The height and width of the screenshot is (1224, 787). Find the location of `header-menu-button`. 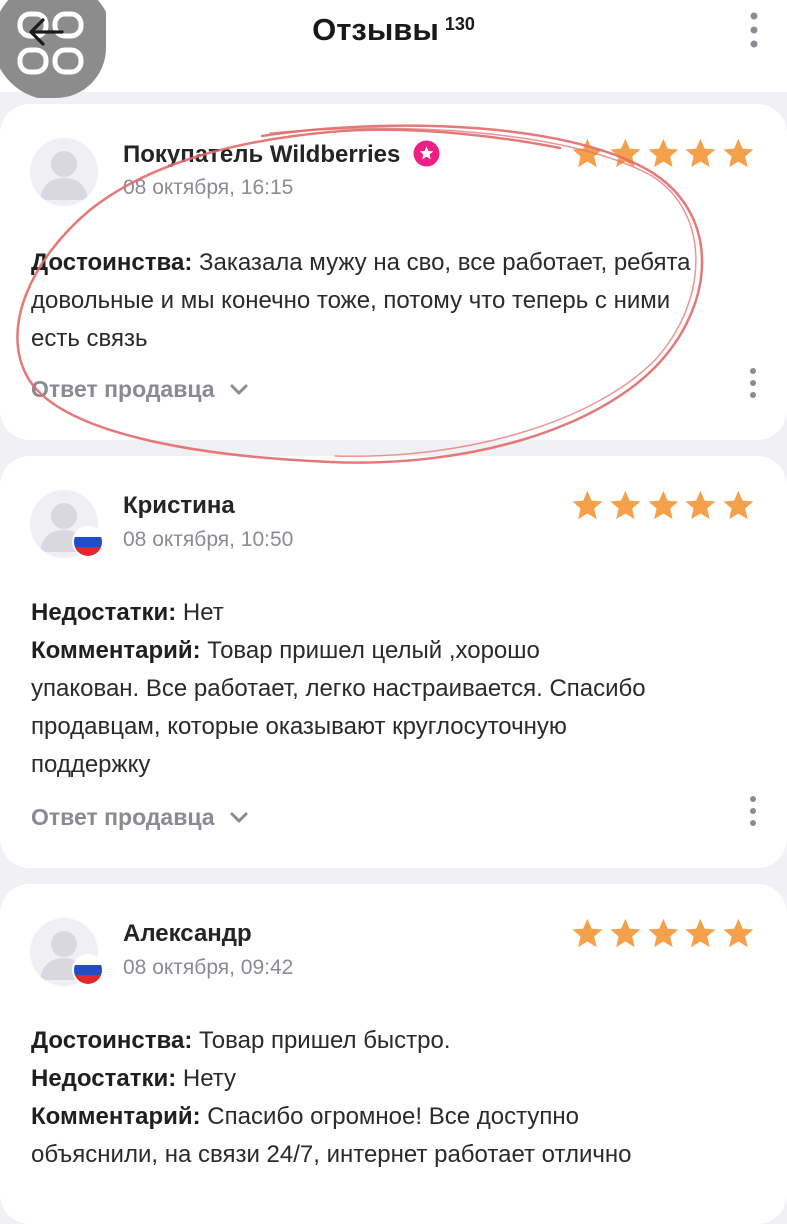

header-menu-button is located at coordinates (754, 32).